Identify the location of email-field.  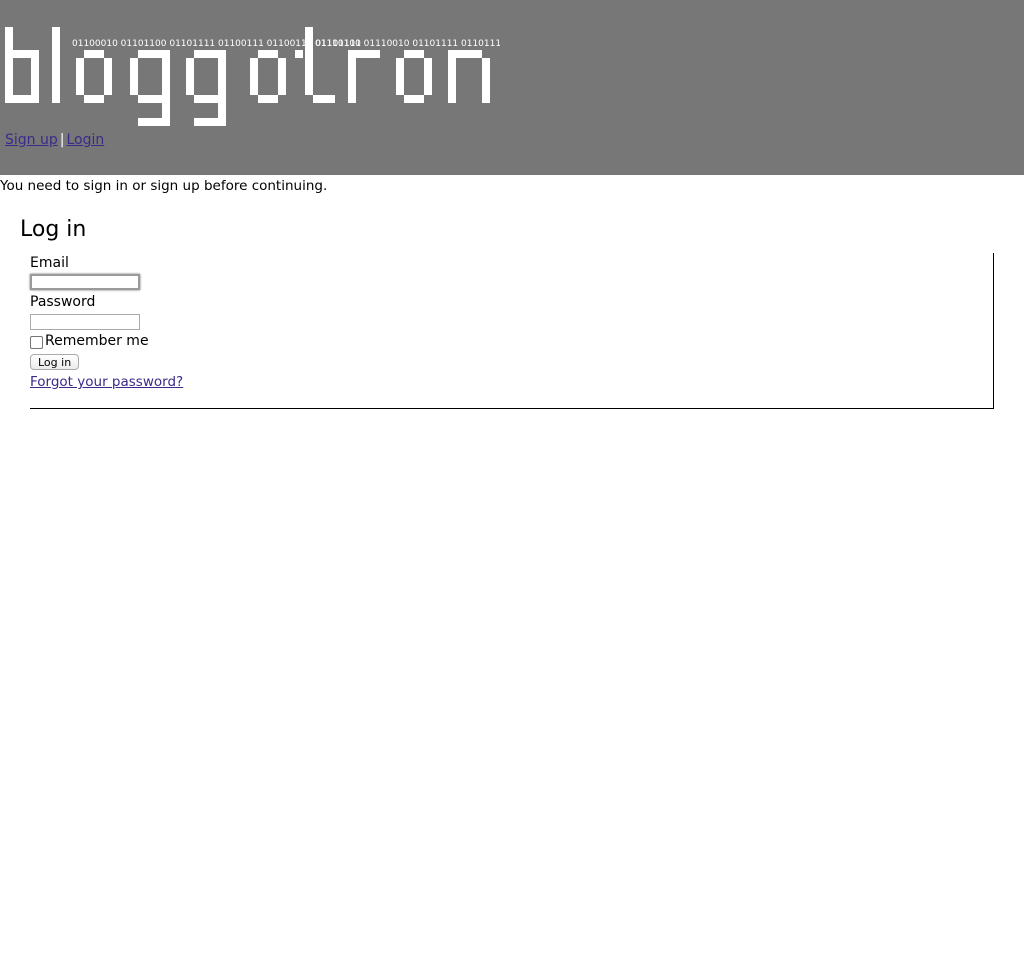
(85, 282).